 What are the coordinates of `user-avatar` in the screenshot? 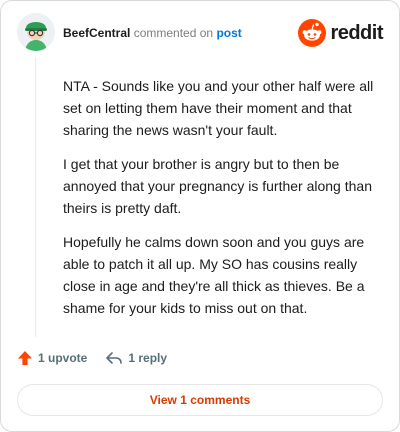 It's located at (36, 32).